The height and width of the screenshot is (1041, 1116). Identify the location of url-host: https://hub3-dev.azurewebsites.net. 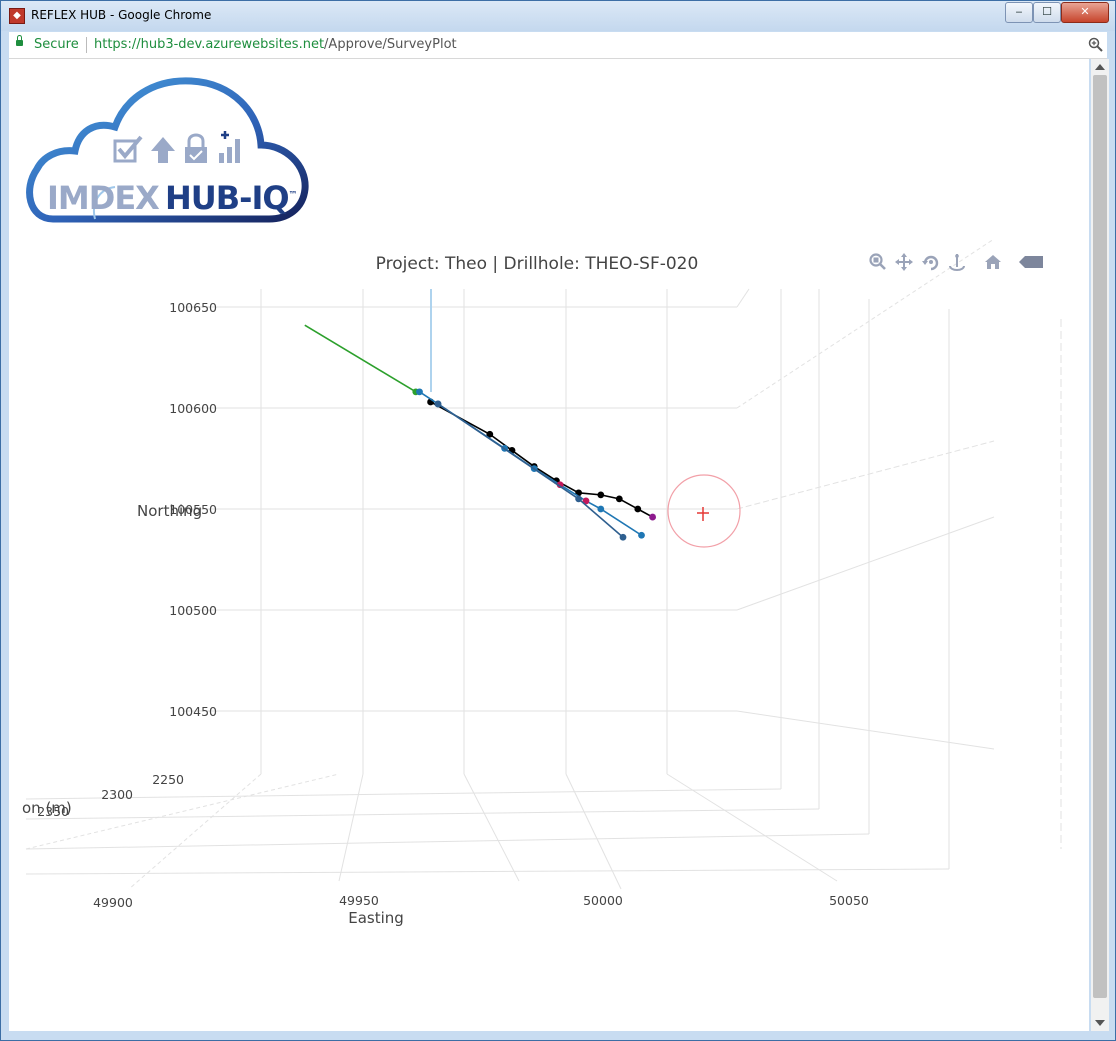
(209, 44).